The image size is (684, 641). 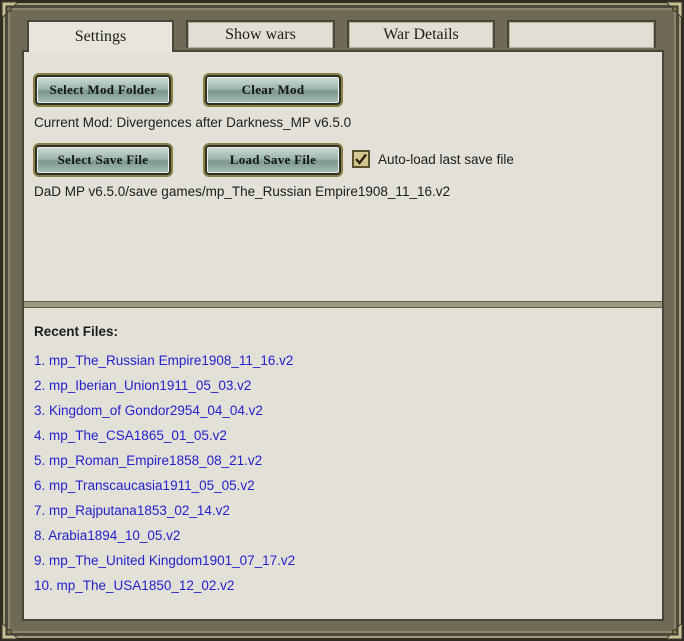 I want to click on recent-file-link: 9. mp_The_United Kingdom1901_07_17.v2, so click(x=164, y=564).